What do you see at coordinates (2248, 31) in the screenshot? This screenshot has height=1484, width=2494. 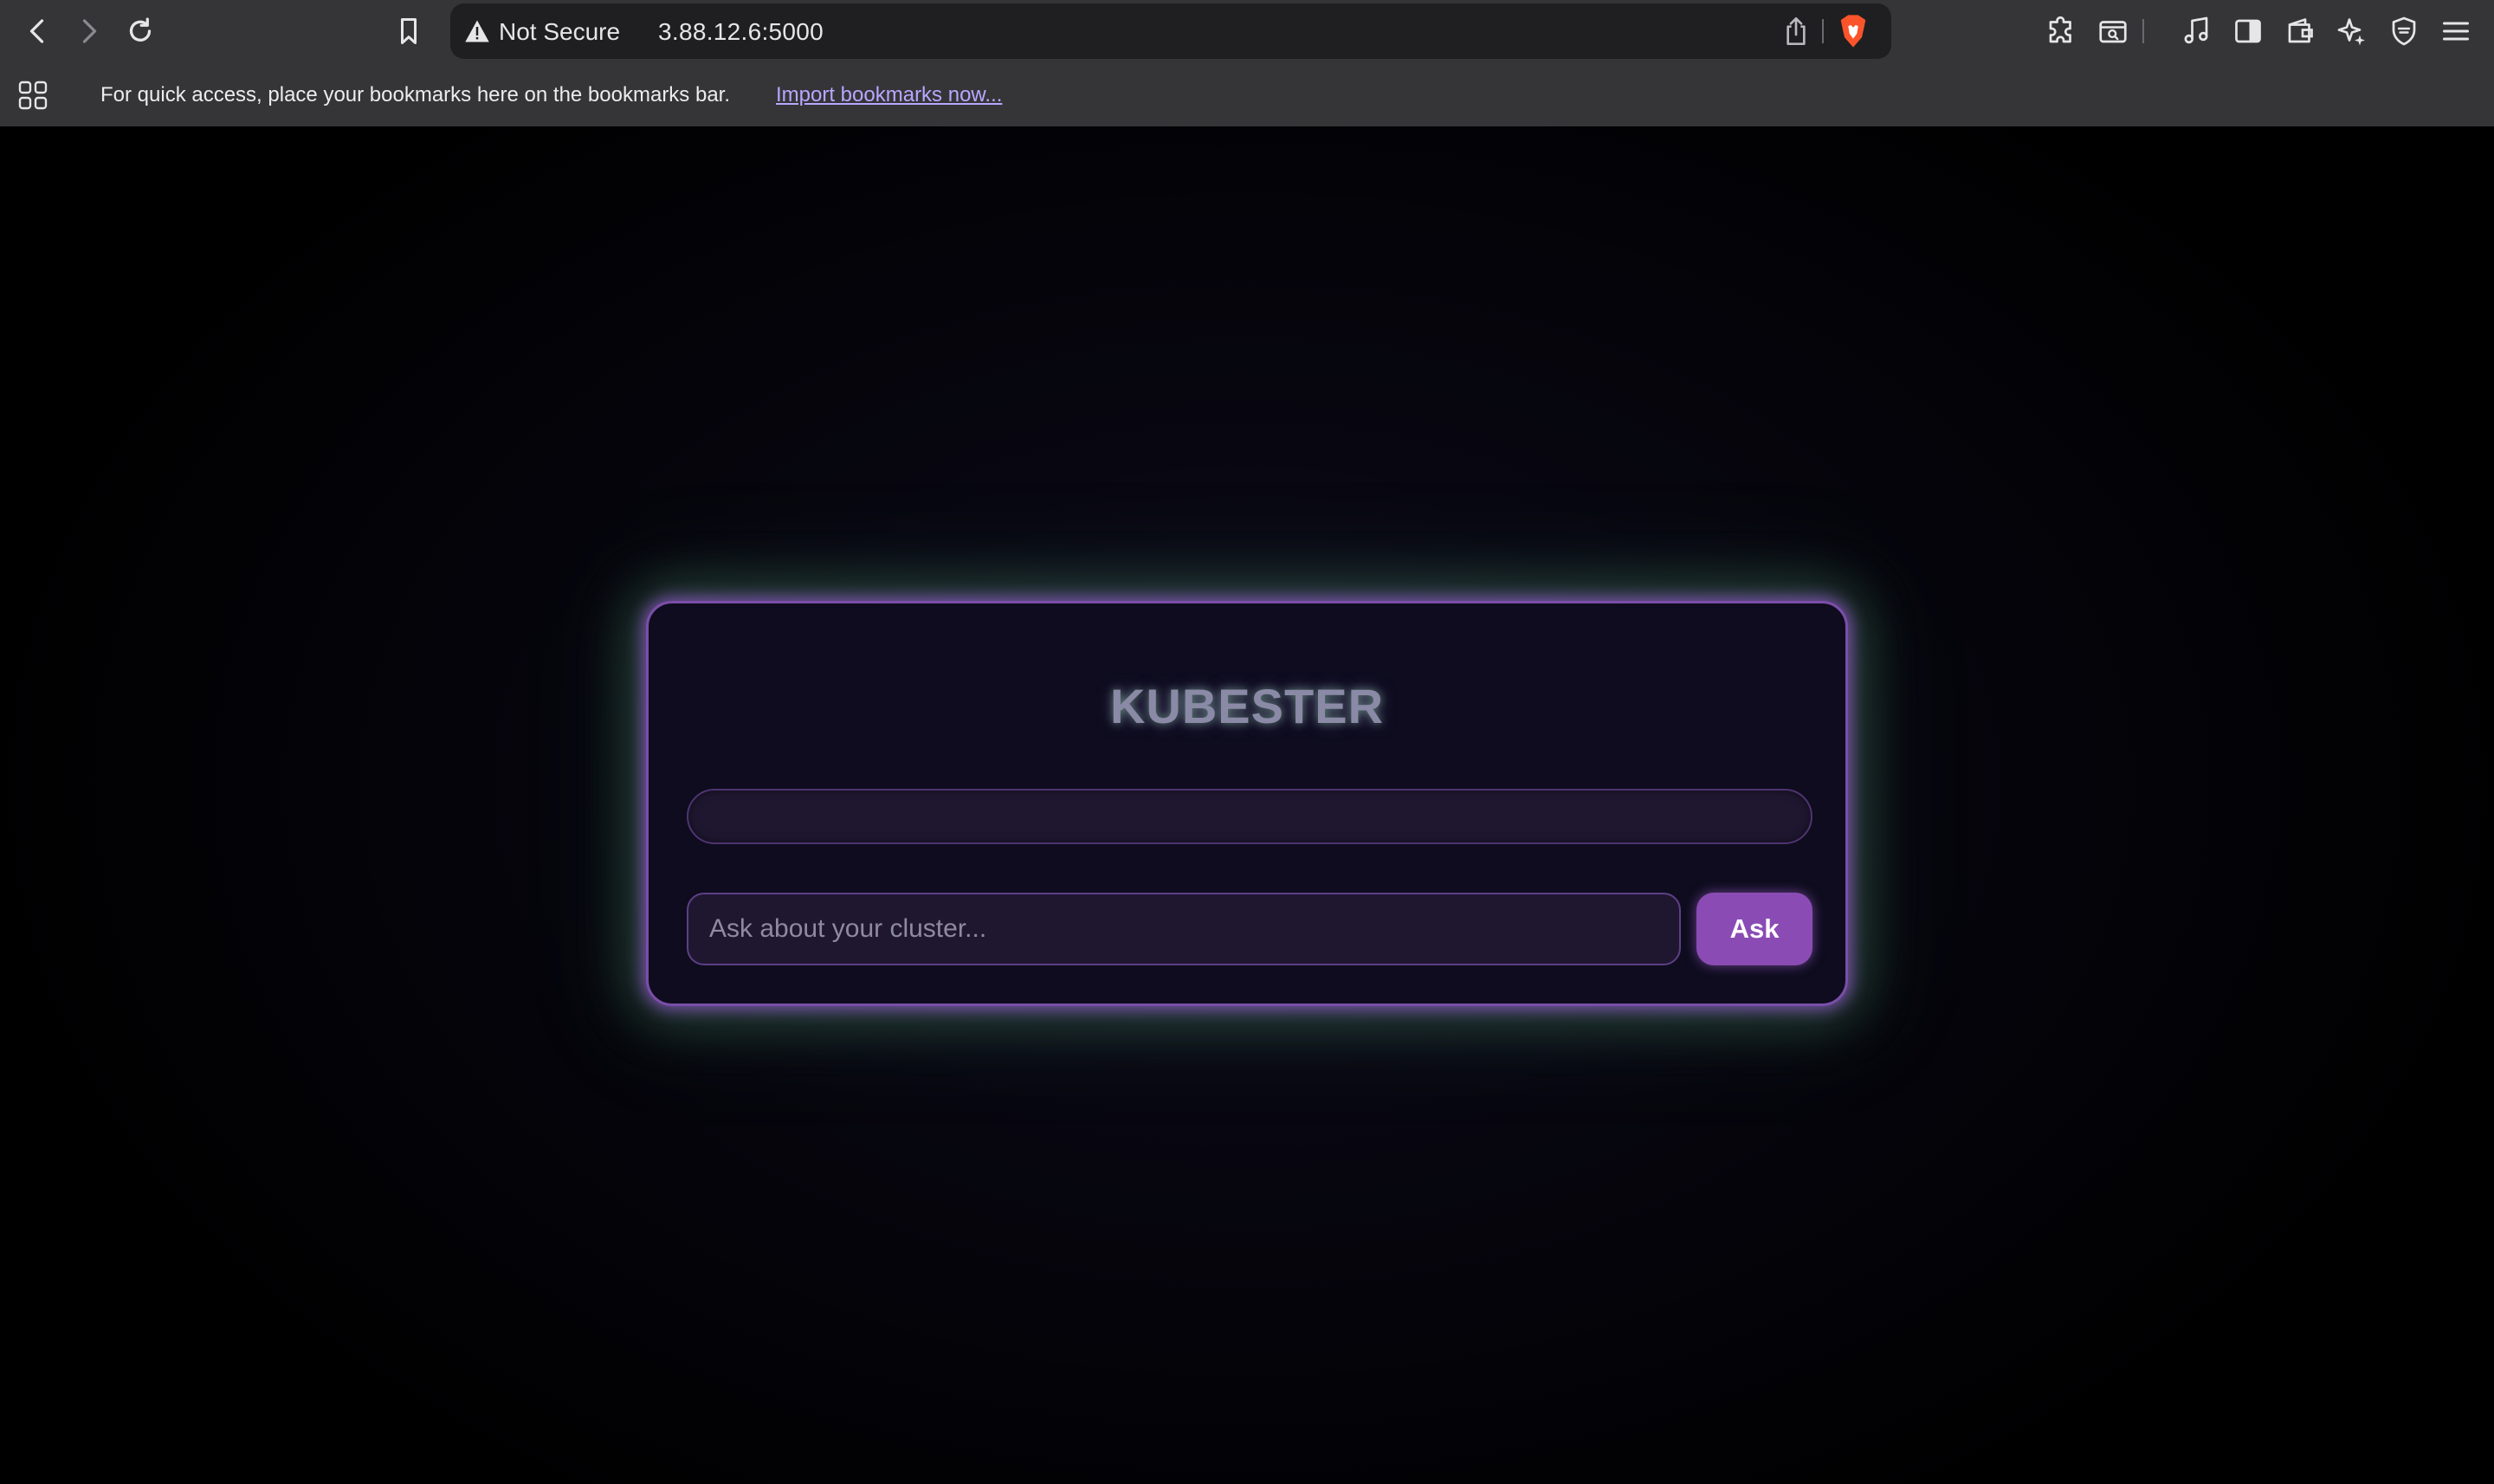 I see `sidebar-icon` at bounding box center [2248, 31].